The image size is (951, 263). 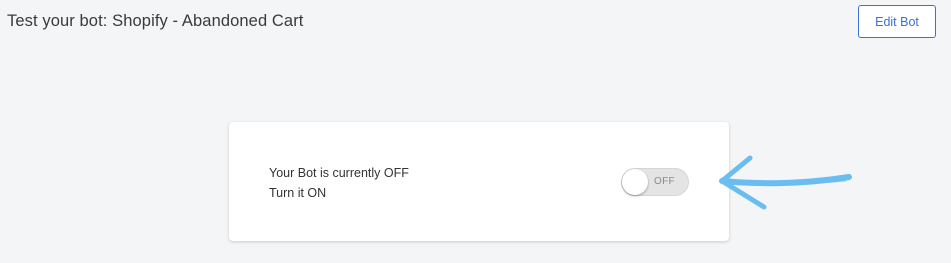 What do you see at coordinates (339, 183) in the screenshot?
I see `bot-status-text: Your Bot is currently OFF Turn it ON` at bounding box center [339, 183].